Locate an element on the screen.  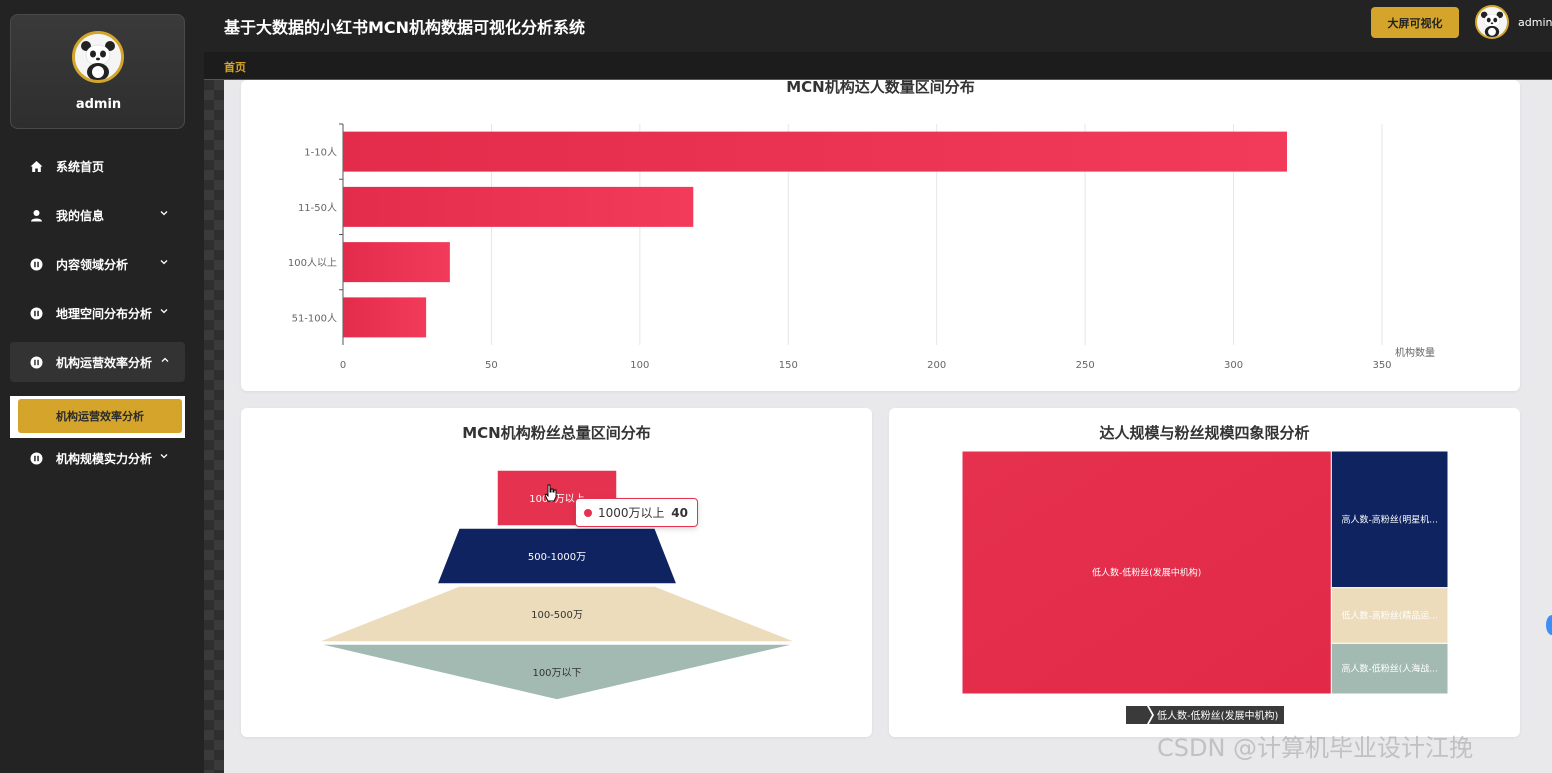
header: 基于大数据的小红书MCN机构数据可视化分析系统 大屏可视化 admin is located at coordinates (878, 26).